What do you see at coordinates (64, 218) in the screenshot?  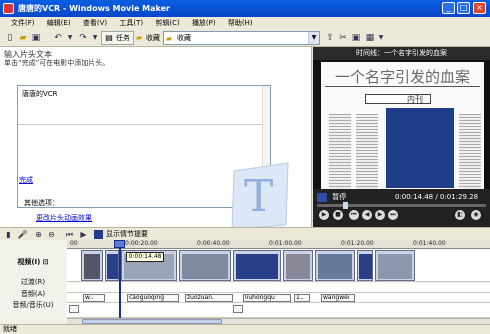 I see `change-animation-link: 更改片头动画效果` at bounding box center [64, 218].